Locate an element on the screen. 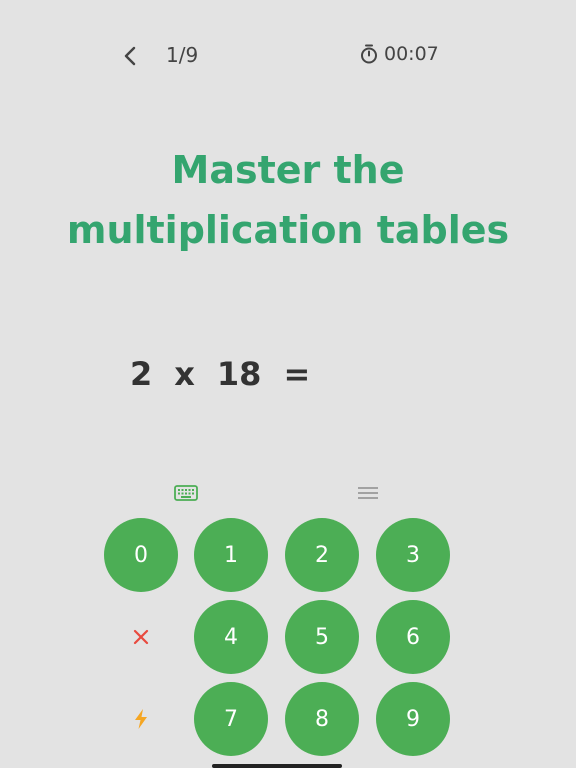 The width and height of the screenshot is (576, 768). key-5: 5 is located at coordinates (322, 637).